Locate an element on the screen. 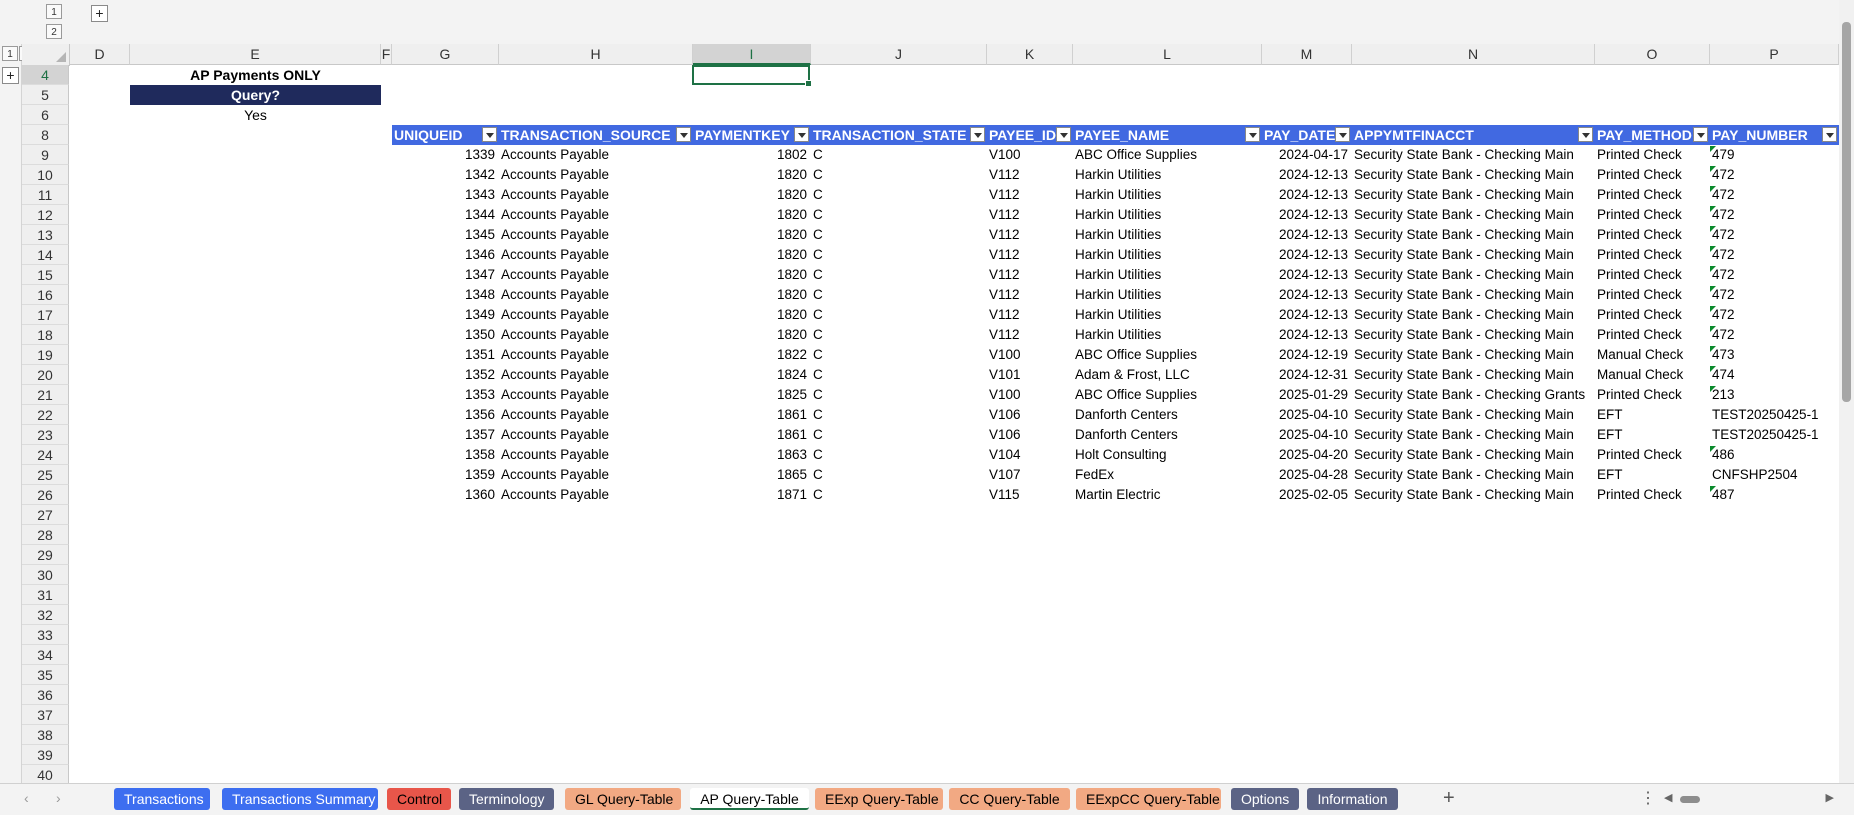 This screenshot has width=1854, height=815. table-cell: Adam & Frost, LLC is located at coordinates (1167, 375).